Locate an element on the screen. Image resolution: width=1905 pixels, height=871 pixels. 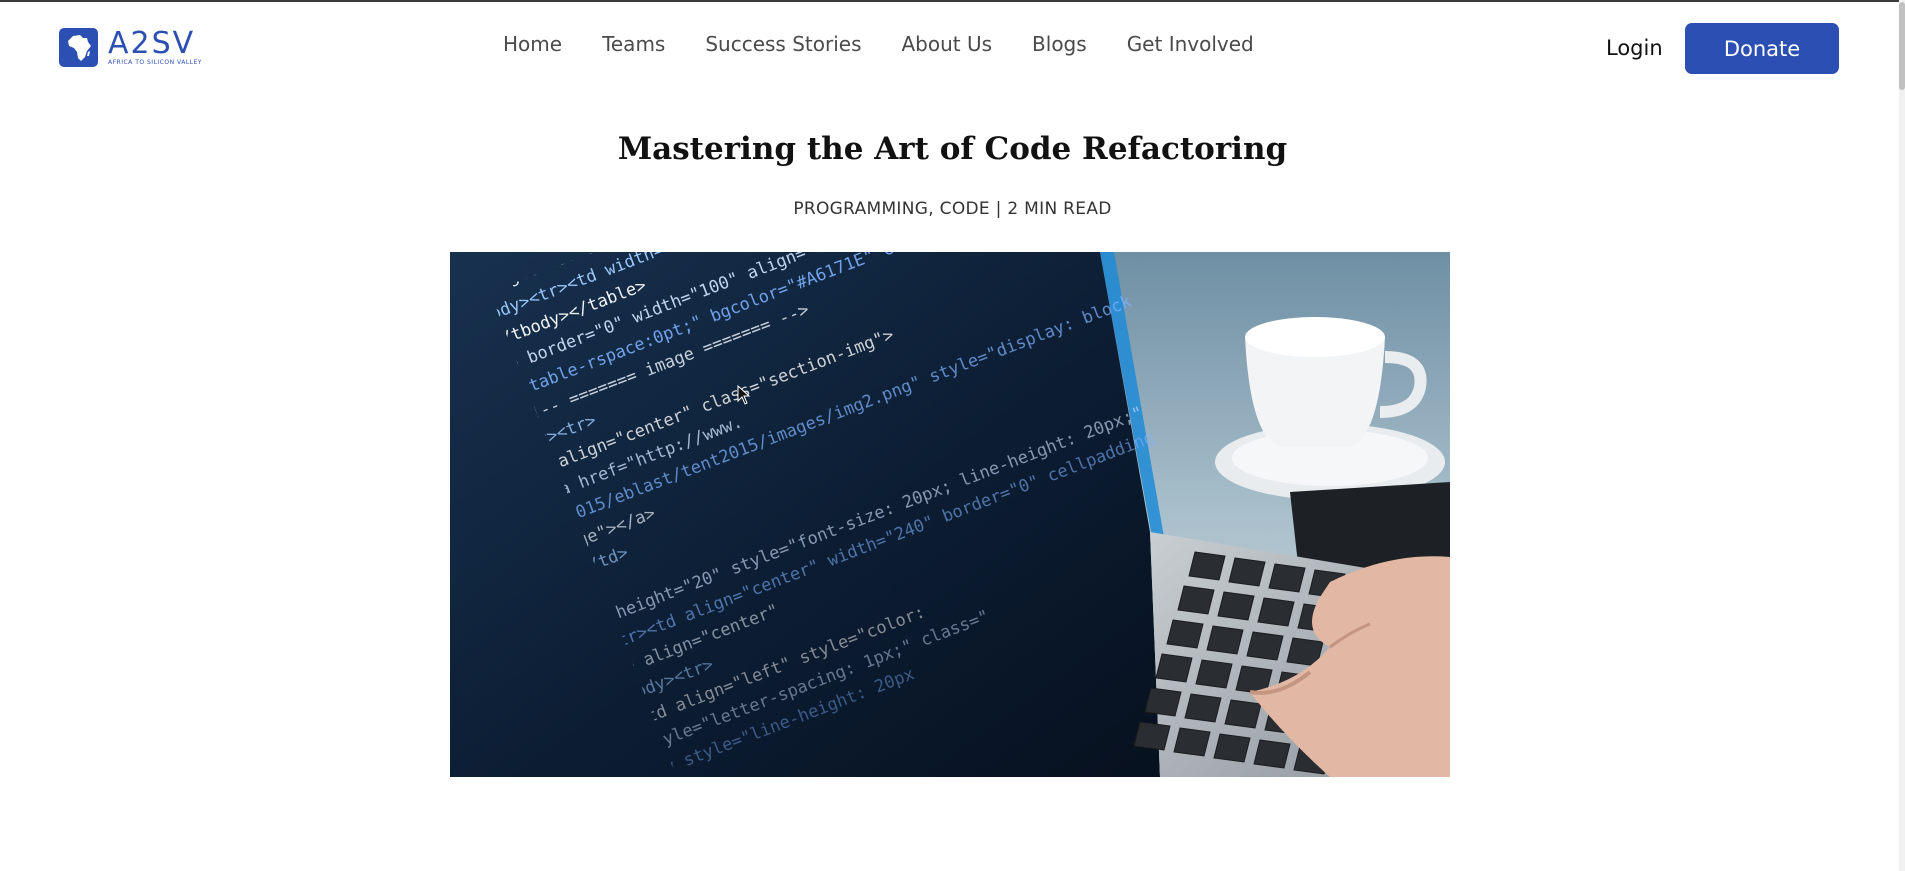
nav-success-stories: Success Stories is located at coordinates (783, 44).